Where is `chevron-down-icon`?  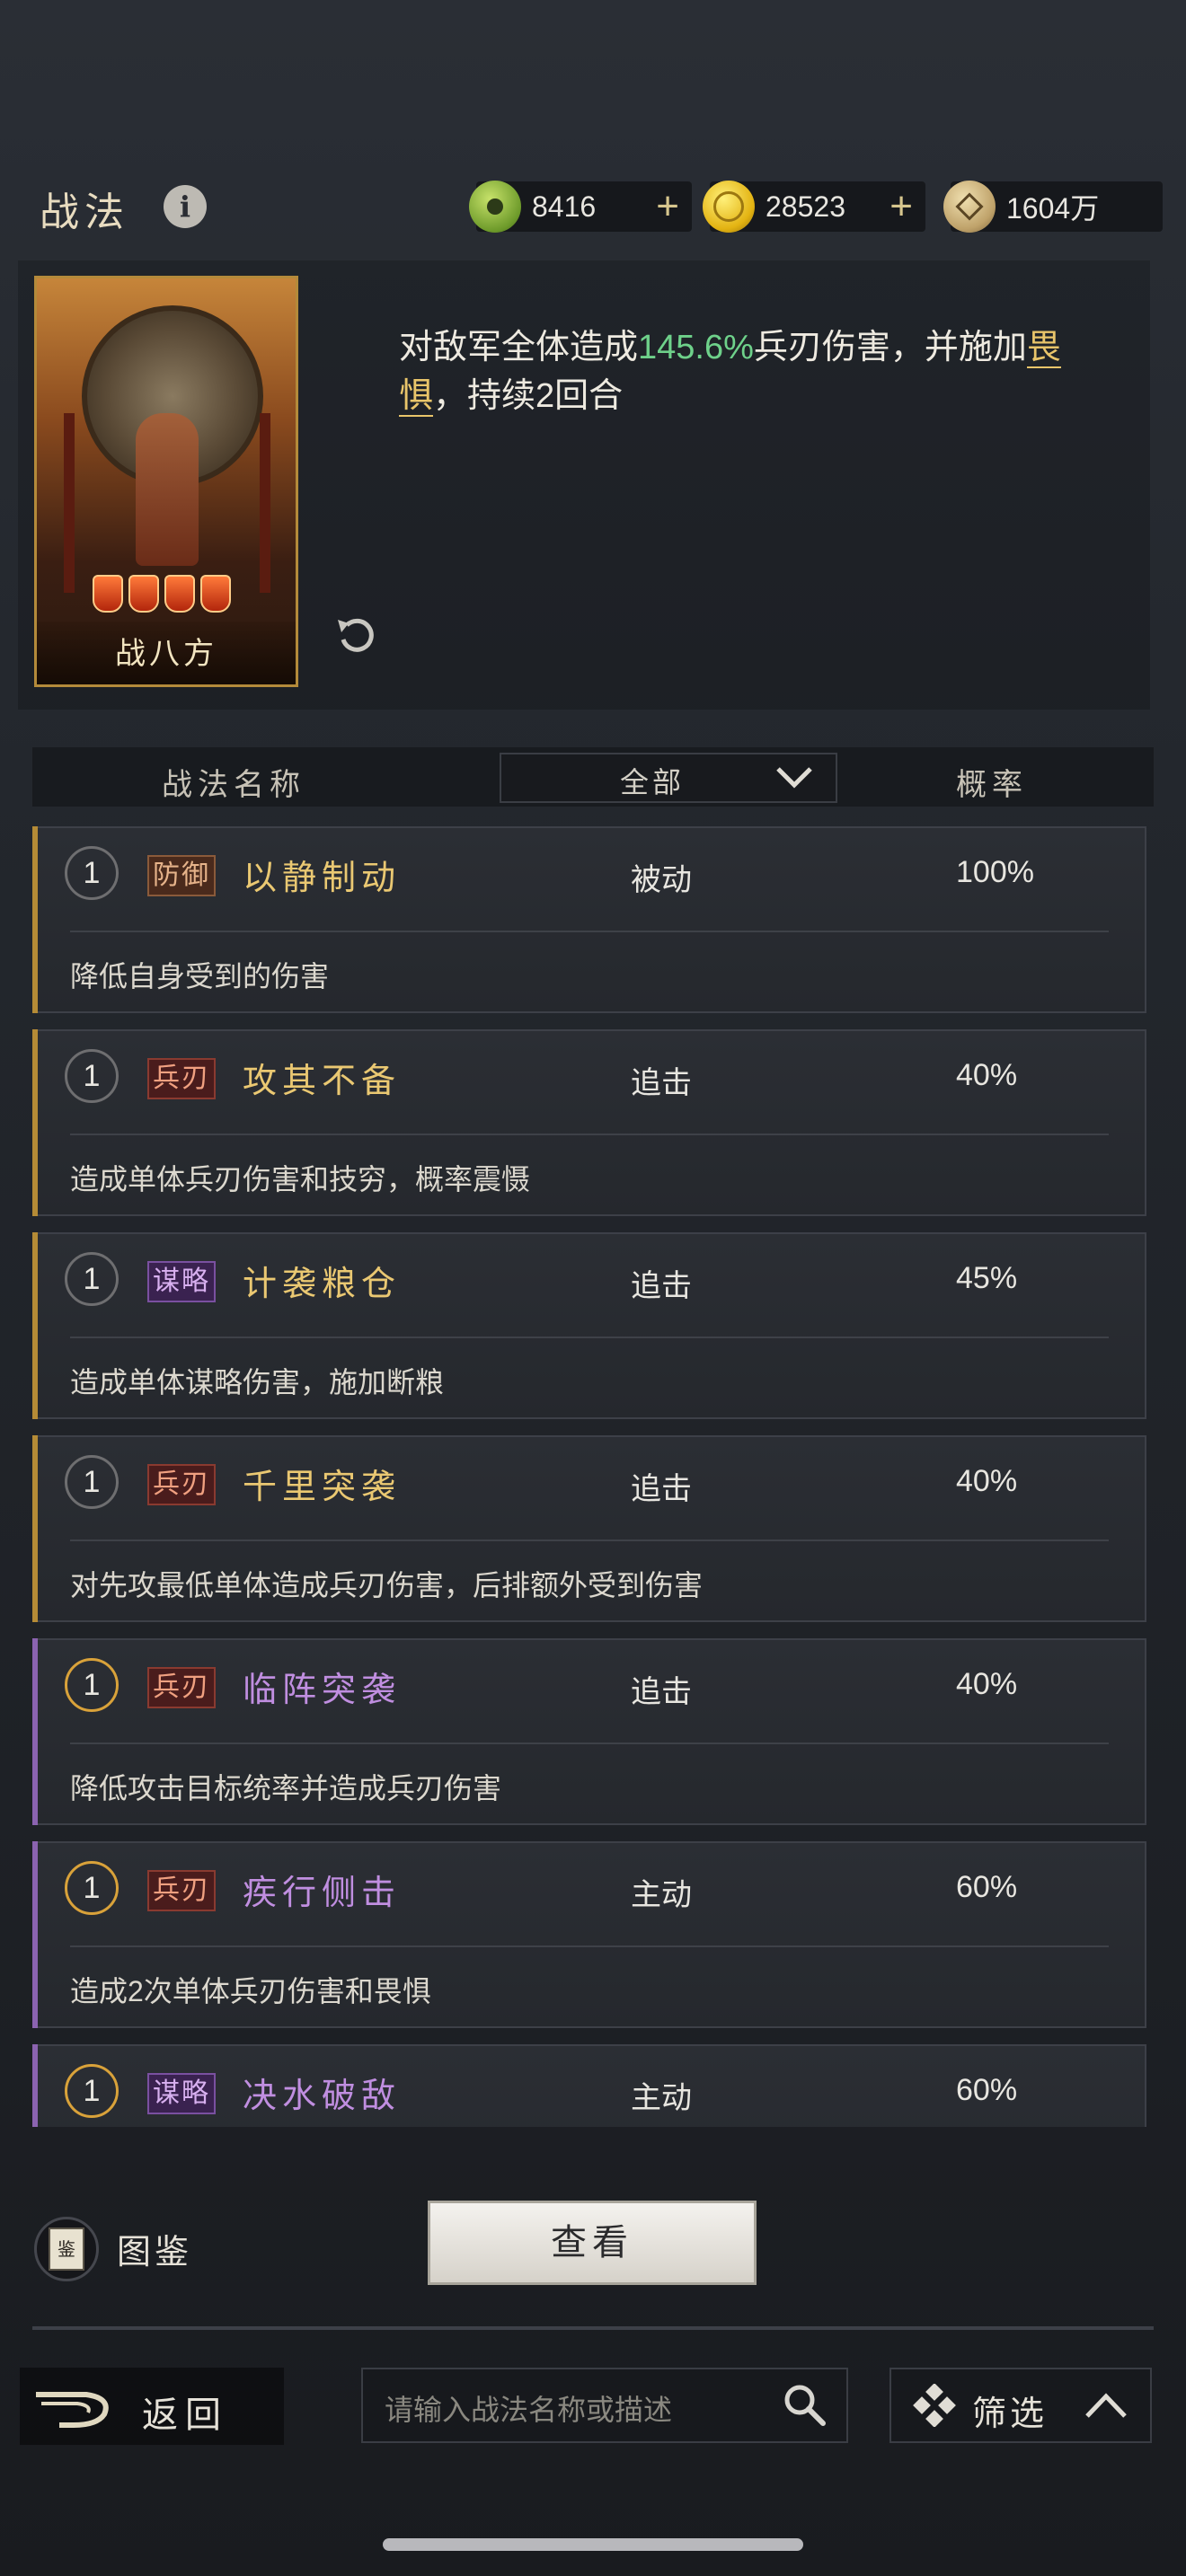 chevron-down-icon is located at coordinates (794, 778).